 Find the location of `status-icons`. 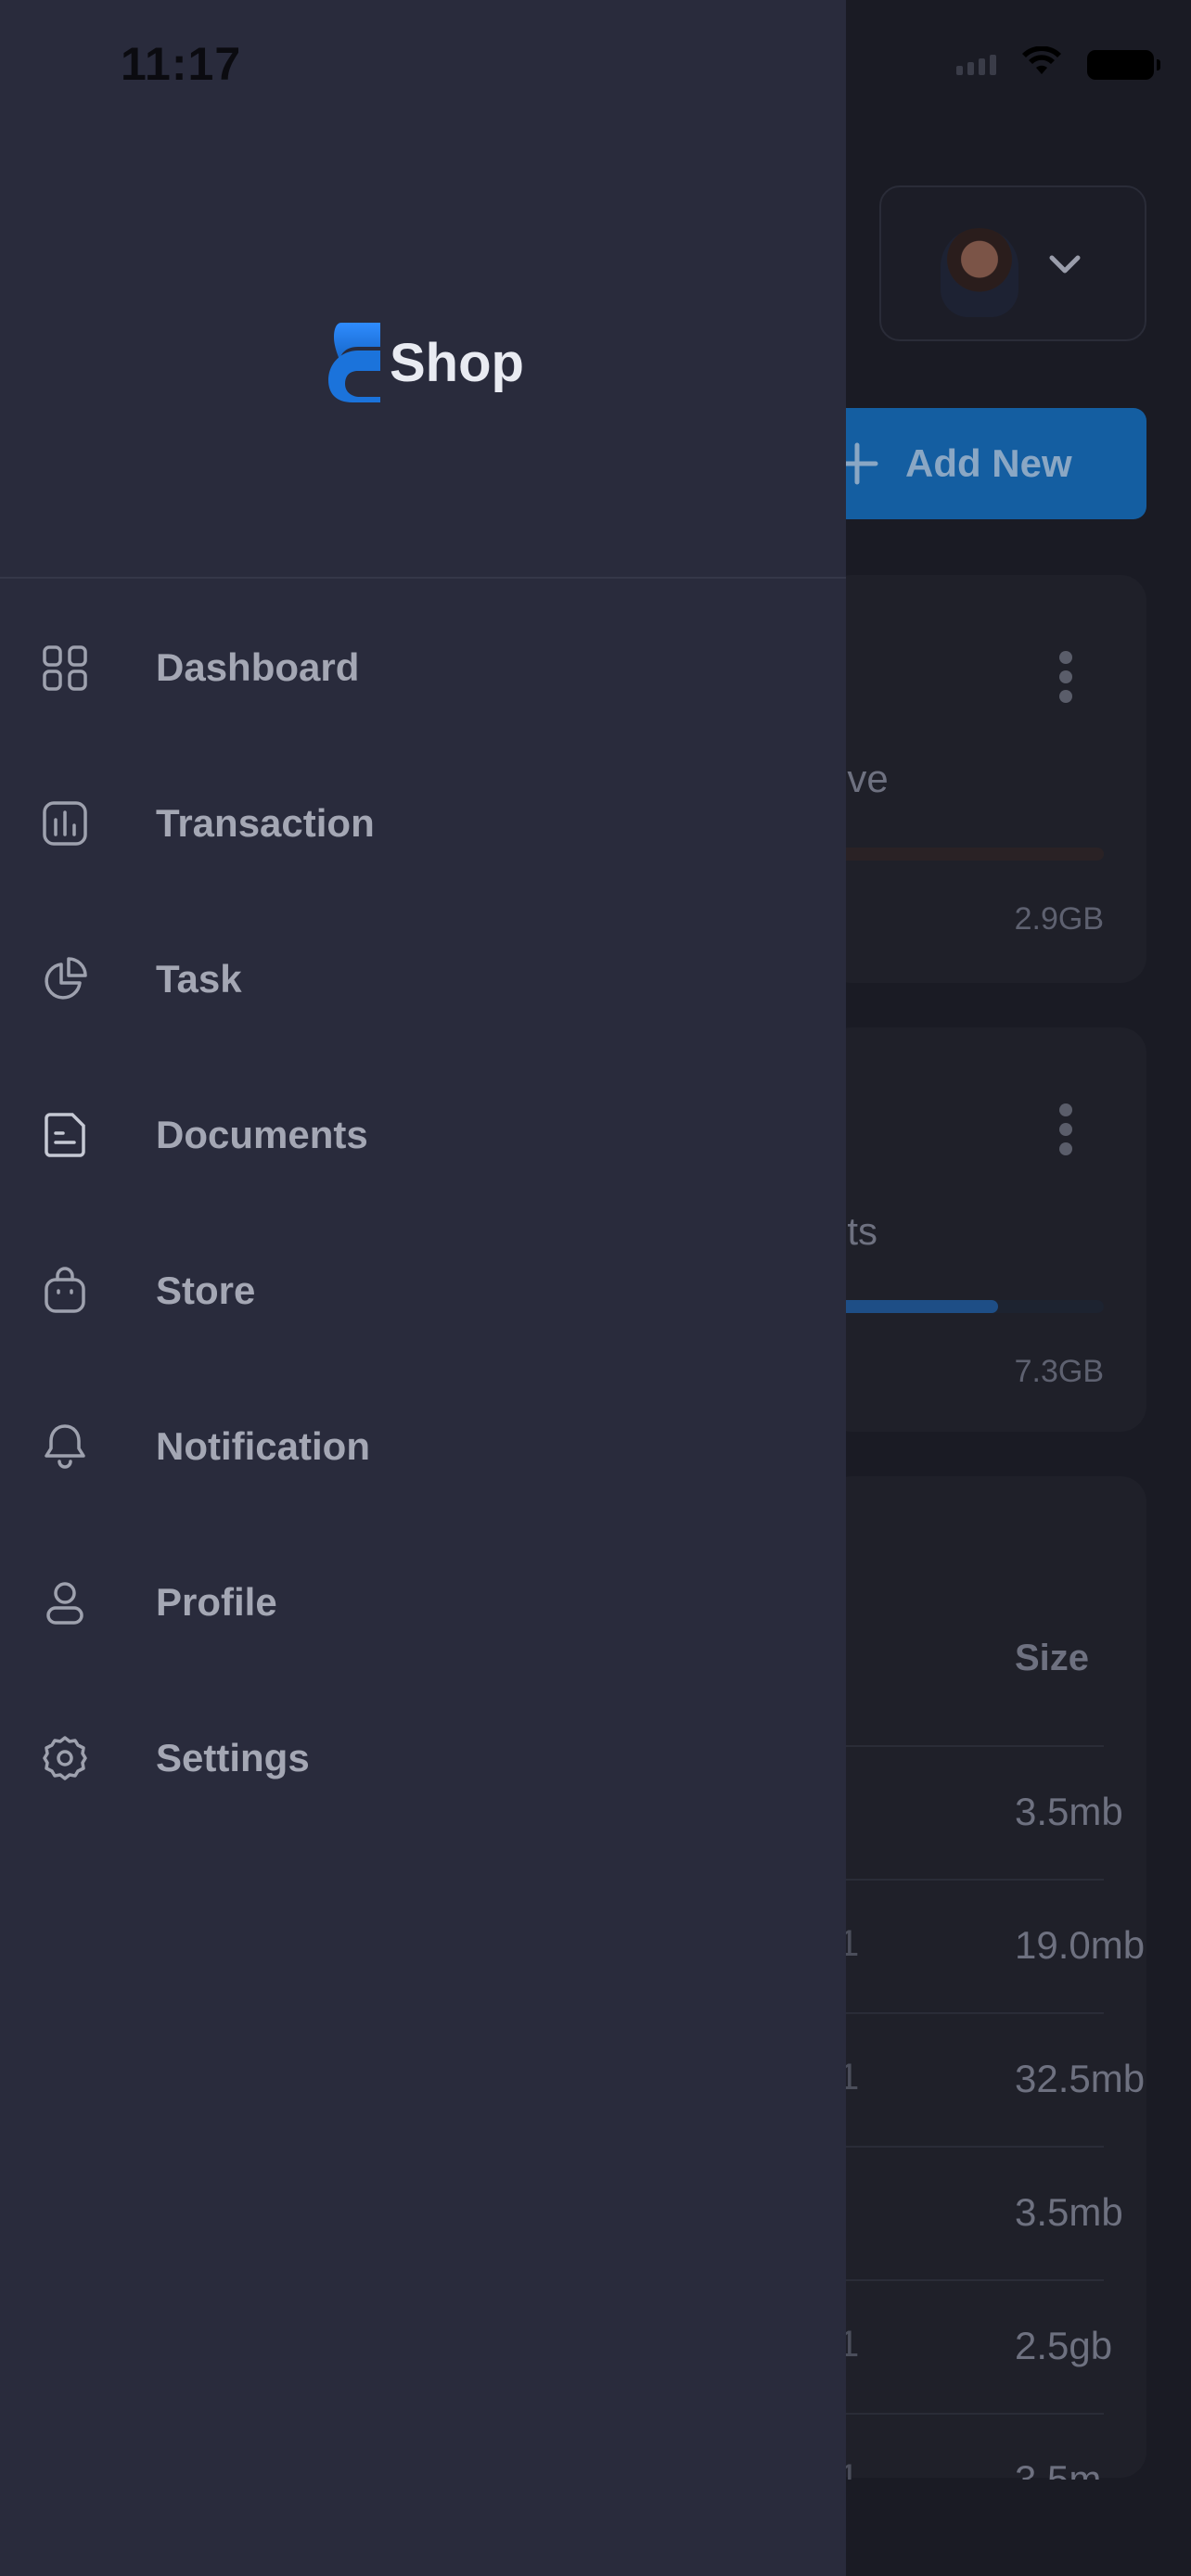

status-icons is located at coordinates (1058, 64).